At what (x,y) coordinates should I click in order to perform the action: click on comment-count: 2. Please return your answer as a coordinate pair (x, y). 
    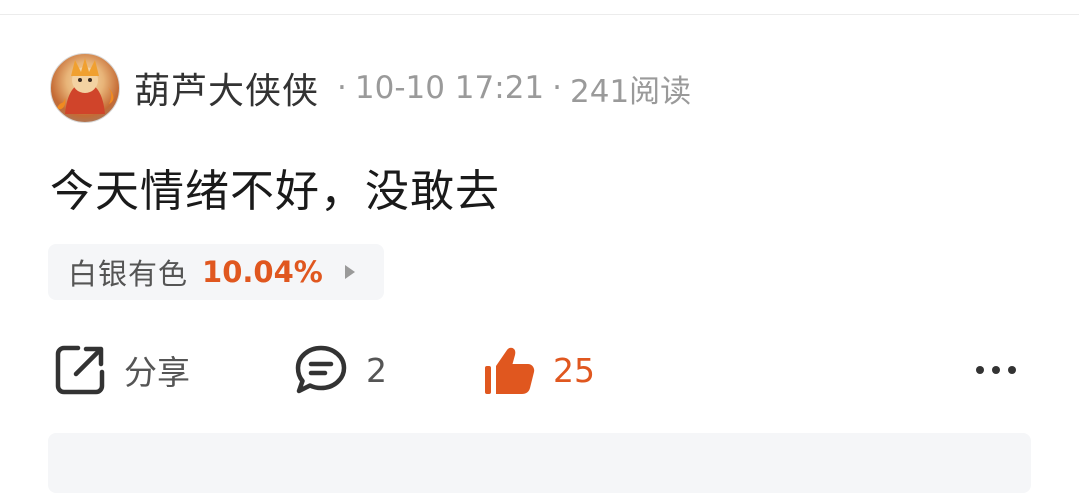
    Looking at the image, I should click on (376, 370).